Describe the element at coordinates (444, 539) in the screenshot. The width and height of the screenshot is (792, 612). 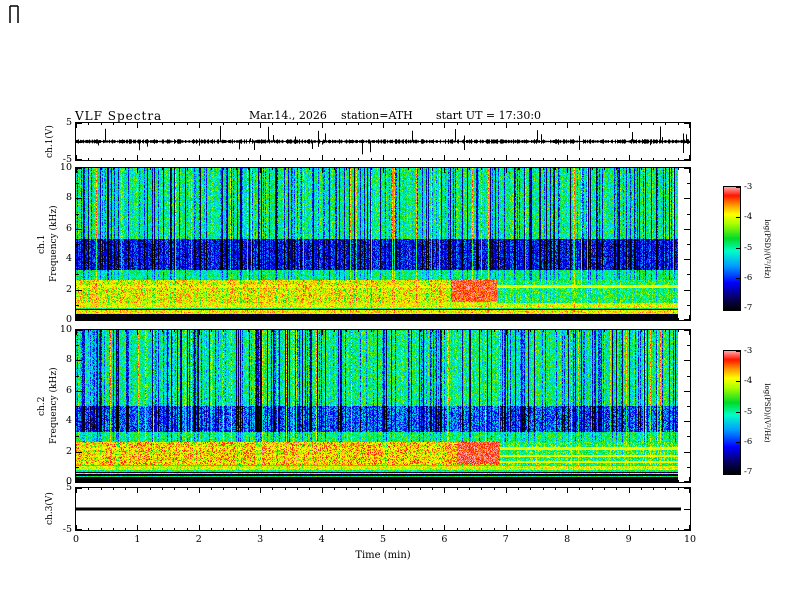
I see `x-tick-label: 6` at that location.